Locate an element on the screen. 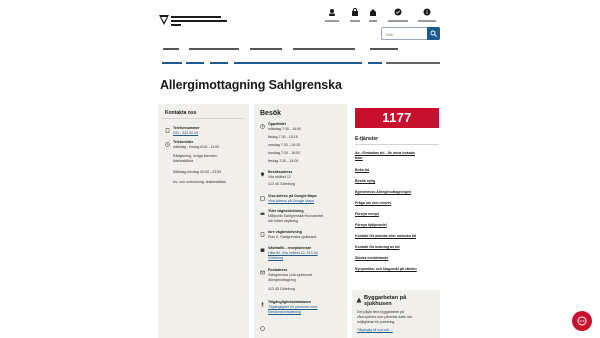  eservice-link-booking-contact: Kontakt för bokning av tid is located at coordinates (377, 247).